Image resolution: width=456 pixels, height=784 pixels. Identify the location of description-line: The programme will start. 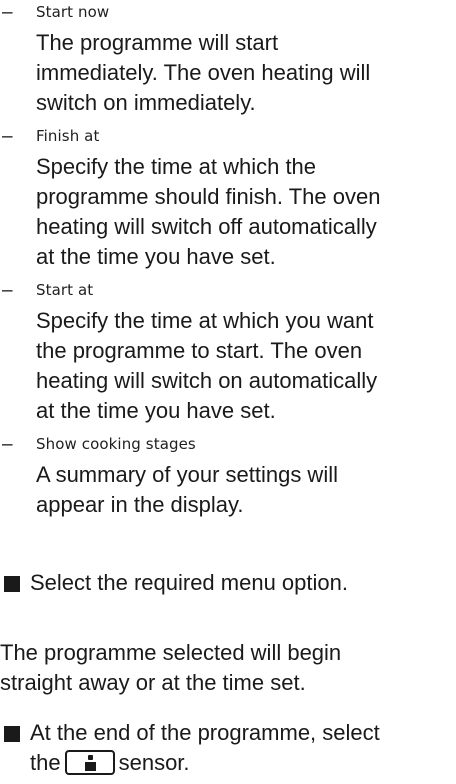
(157, 42).